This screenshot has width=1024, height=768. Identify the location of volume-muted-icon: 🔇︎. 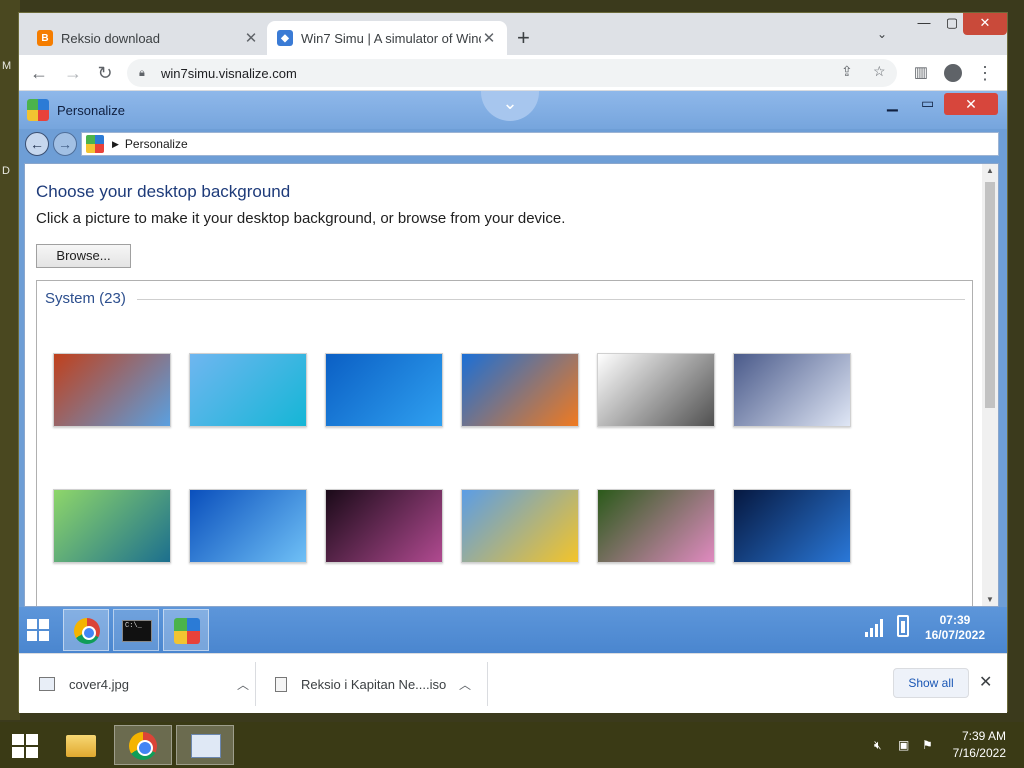
(878, 745).